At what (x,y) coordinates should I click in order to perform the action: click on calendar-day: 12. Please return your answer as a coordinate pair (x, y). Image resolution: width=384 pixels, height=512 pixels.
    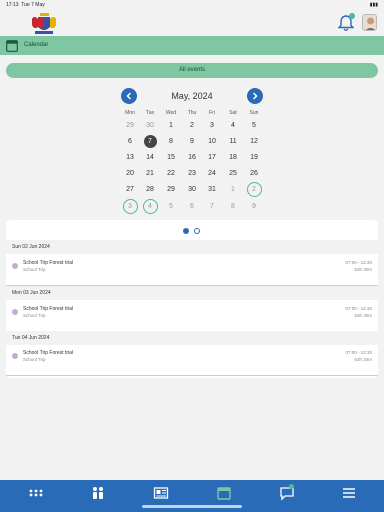
    Looking at the image, I should click on (254, 142).